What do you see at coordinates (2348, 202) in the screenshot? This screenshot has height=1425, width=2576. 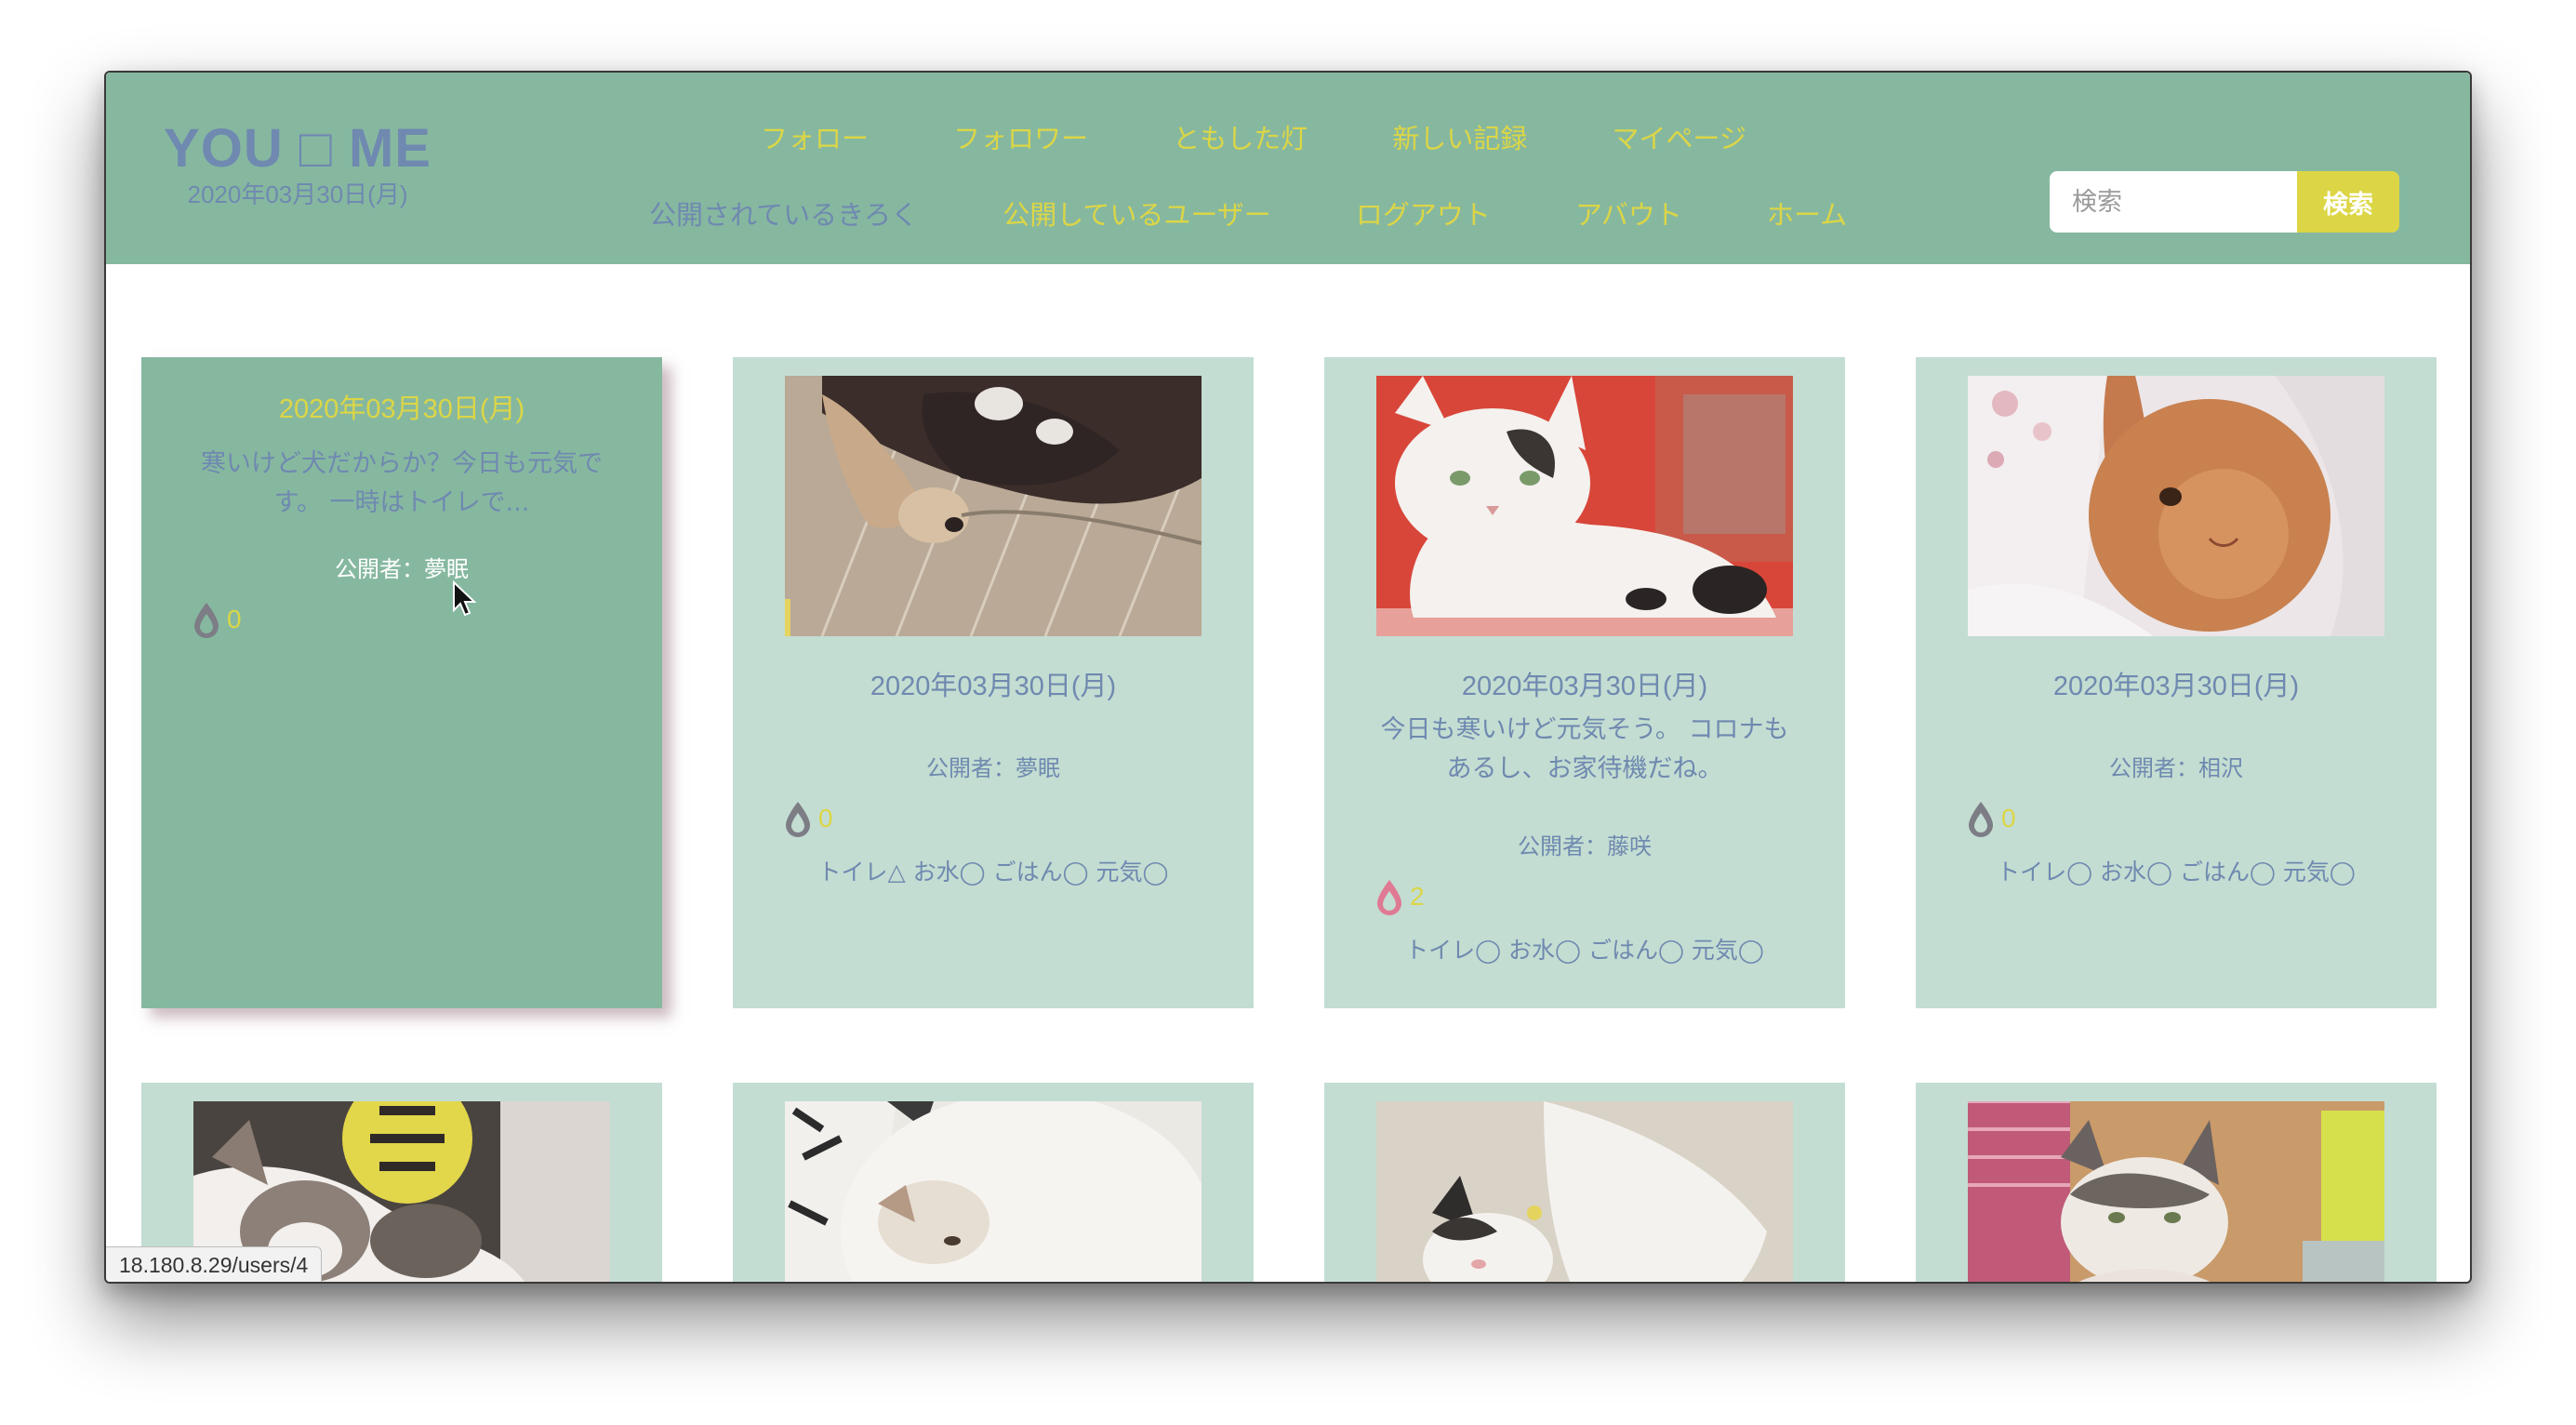 I see `search-button: 検索` at bounding box center [2348, 202].